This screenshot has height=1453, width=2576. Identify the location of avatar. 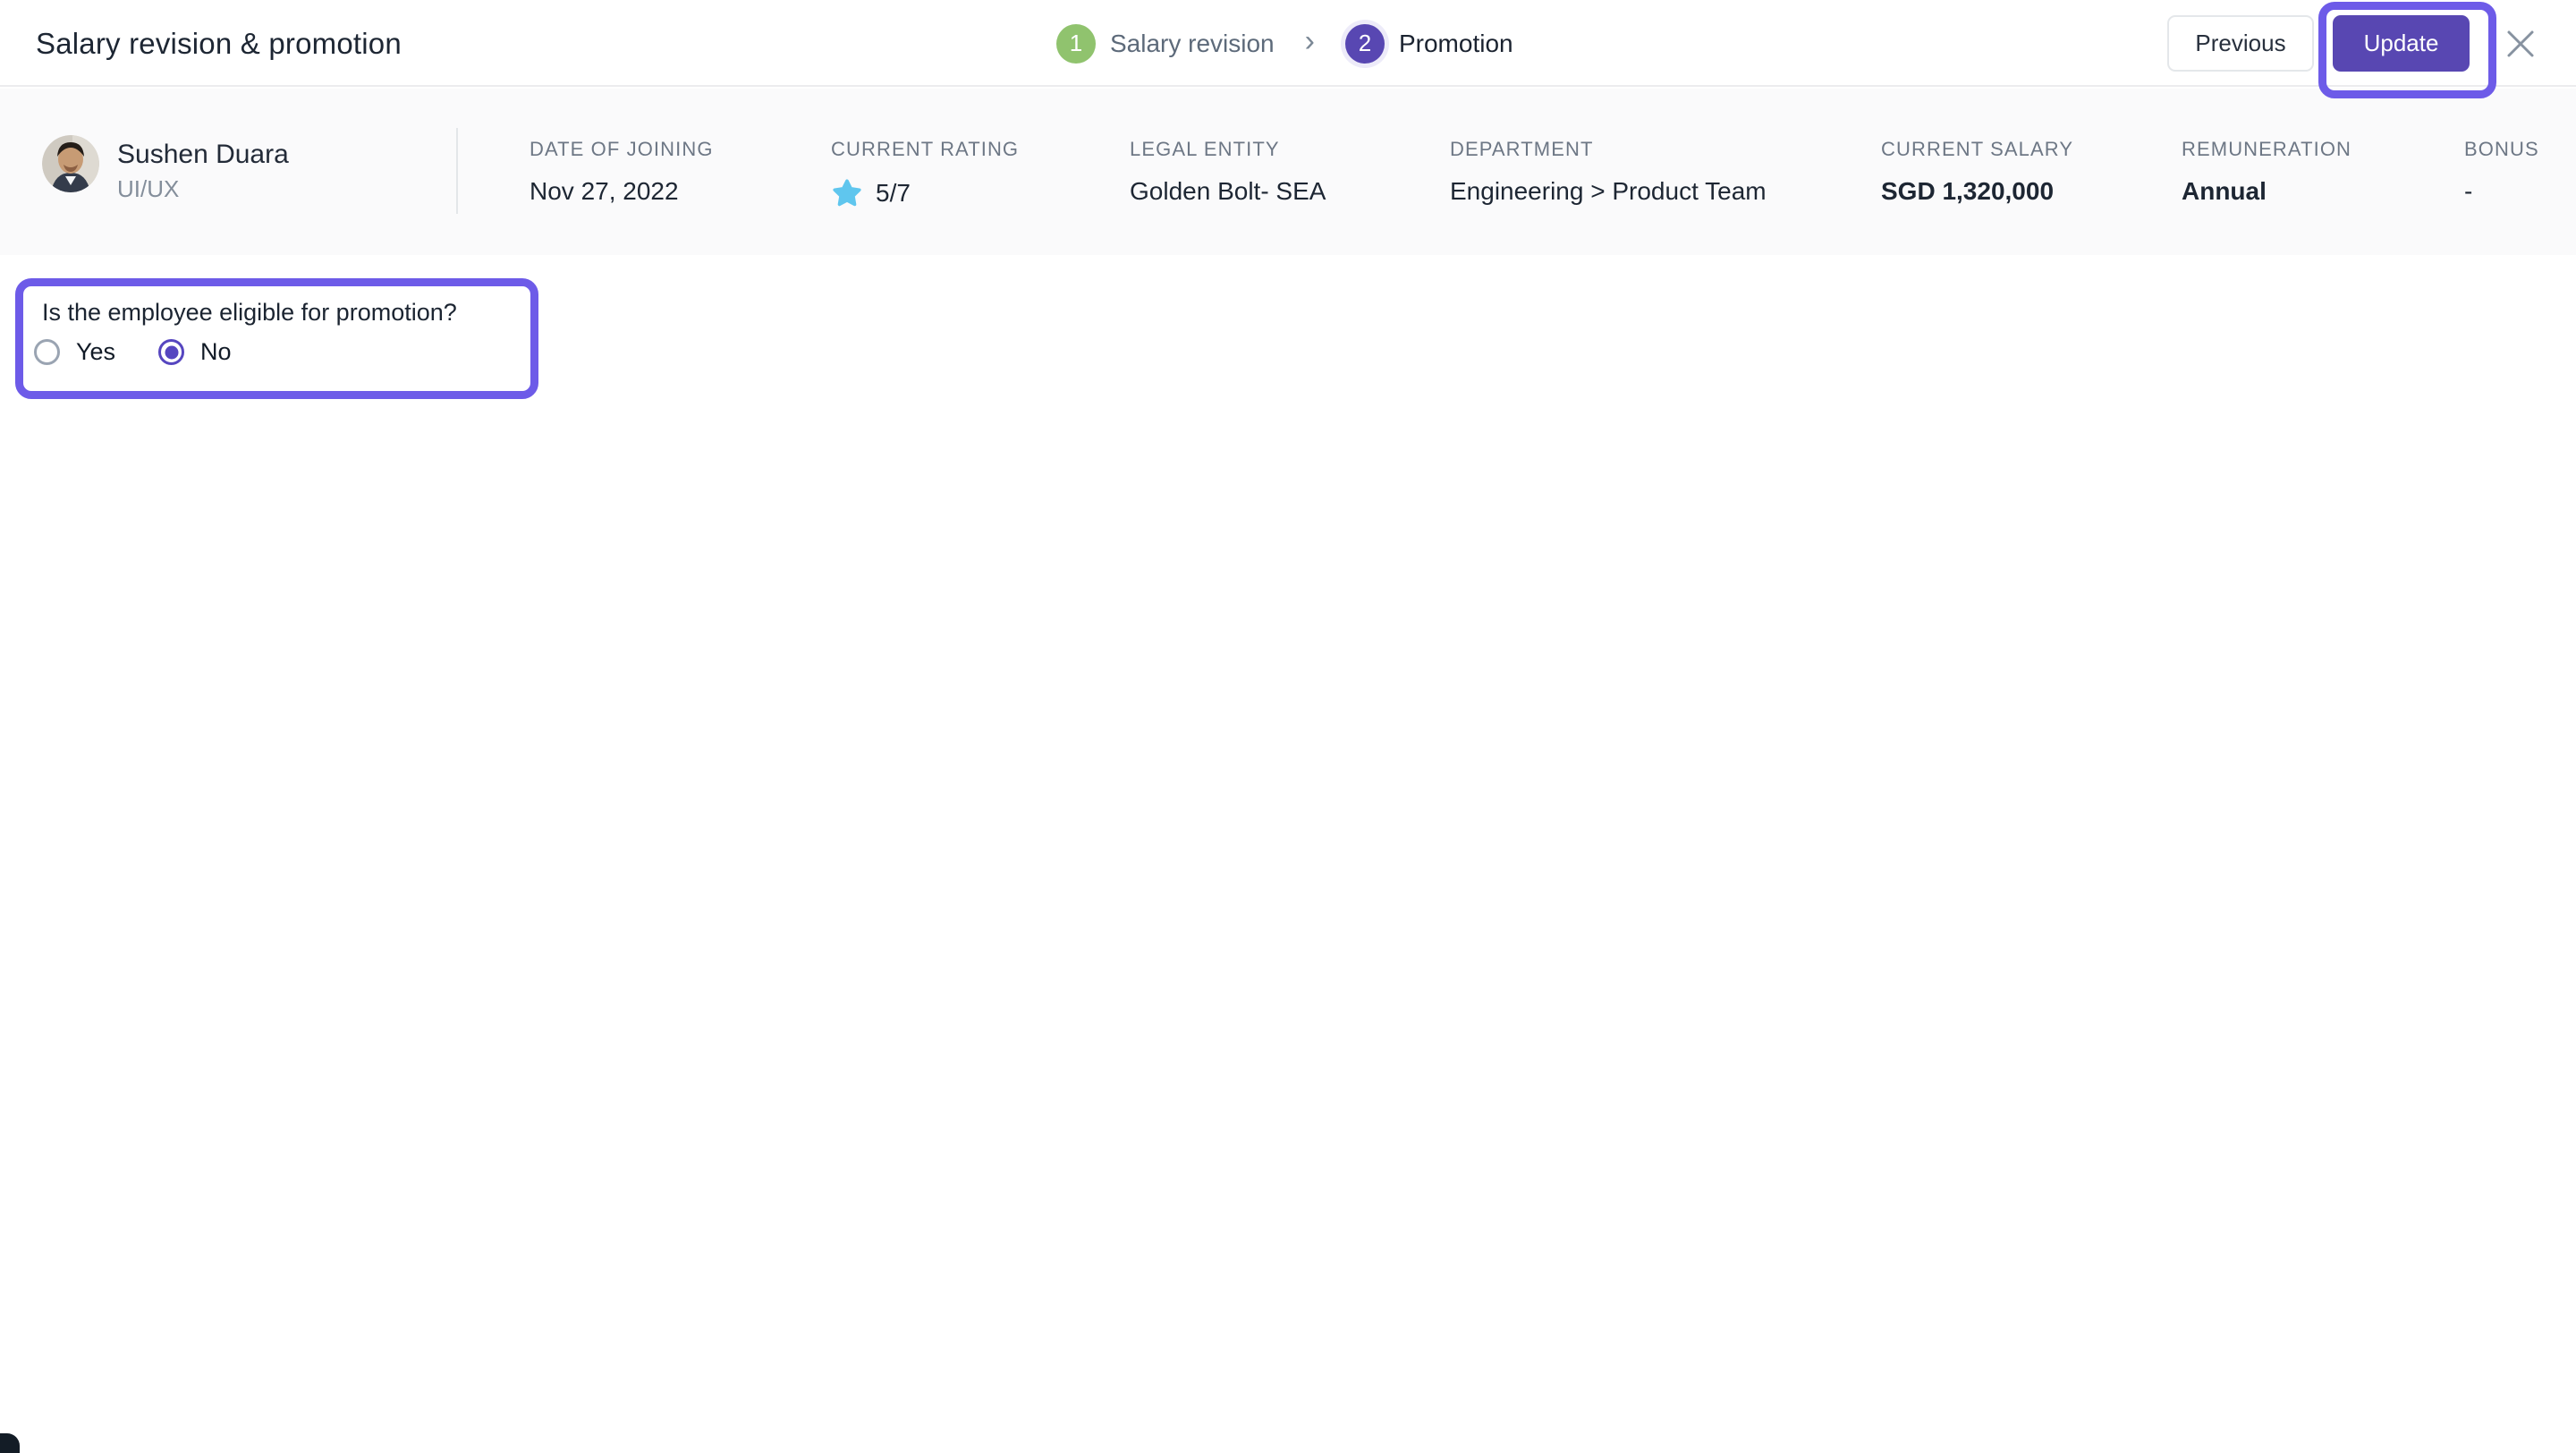
(70, 163).